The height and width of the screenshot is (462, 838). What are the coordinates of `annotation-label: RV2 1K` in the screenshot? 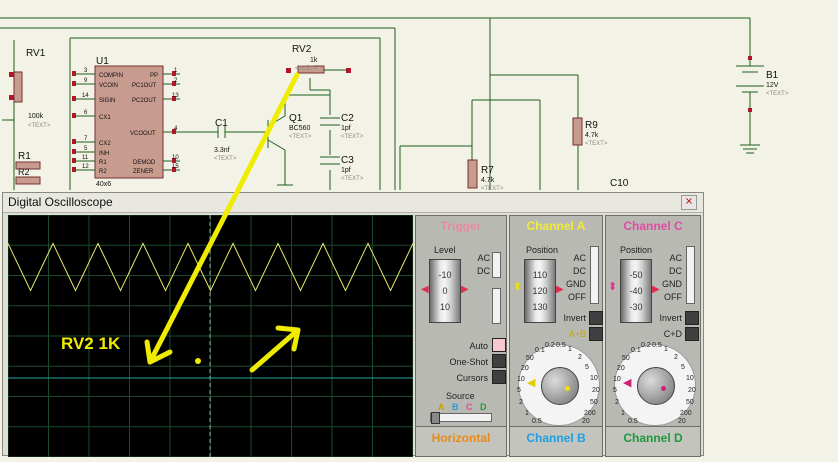 It's located at (91, 343).